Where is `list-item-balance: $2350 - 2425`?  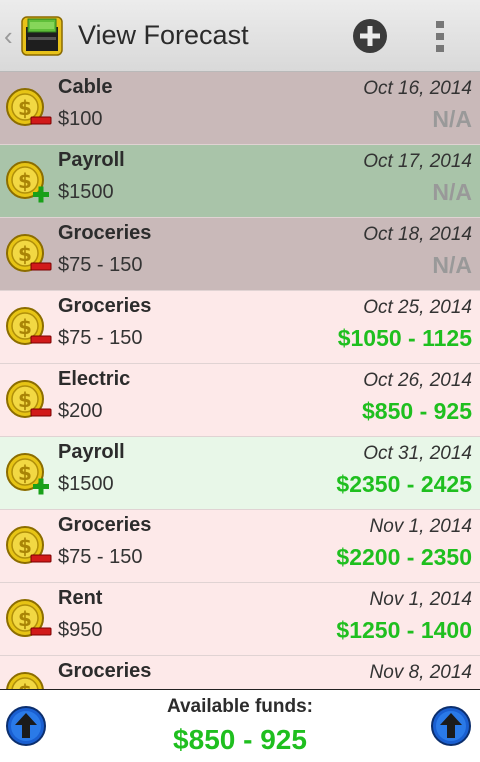
list-item-balance: $2350 - 2425 is located at coordinates (404, 484).